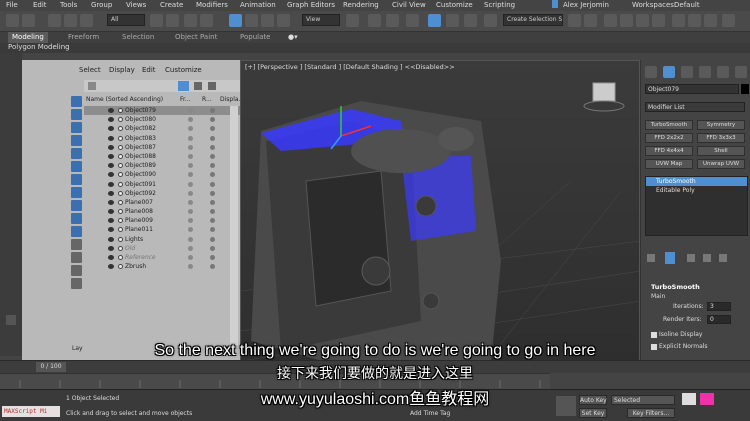  What do you see at coordinates (669, 138) in the screenshot?
I see `ffd-2x2x2-button: FFD 2x2x2` at bounding box center [669, 138].